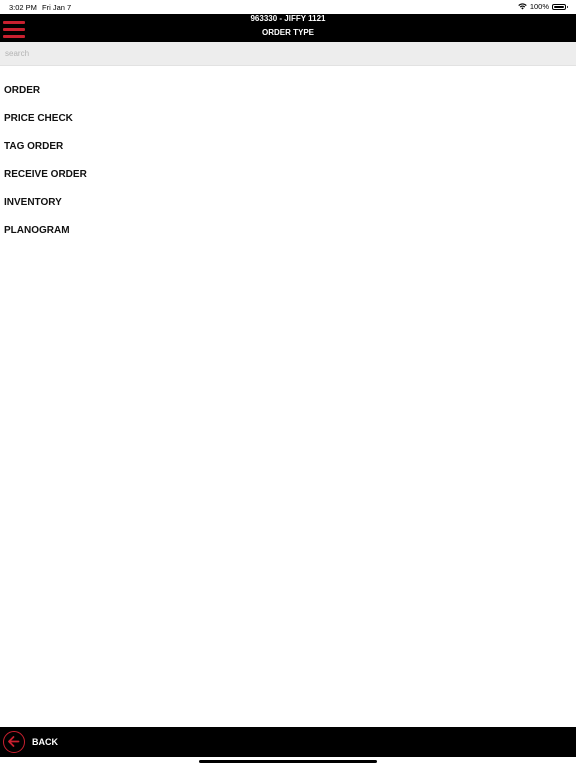 The width and height of the screenshot is (576, 768). Describe the element at coordinates (288, 94) in the screenshot. I see `menu-item-order: ORDER` at that location.